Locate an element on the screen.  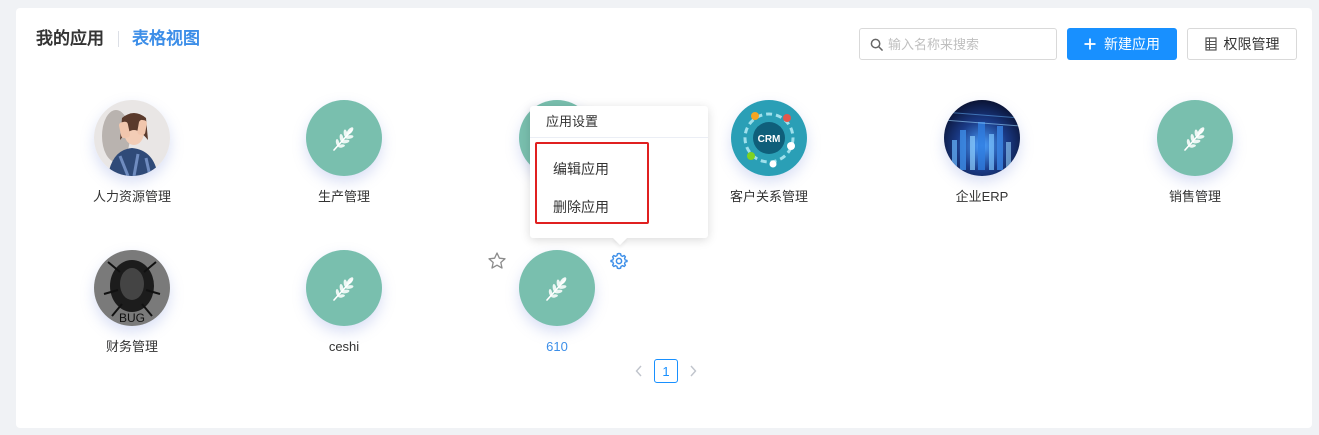
gear-icon is located at coordinates (619, 263).